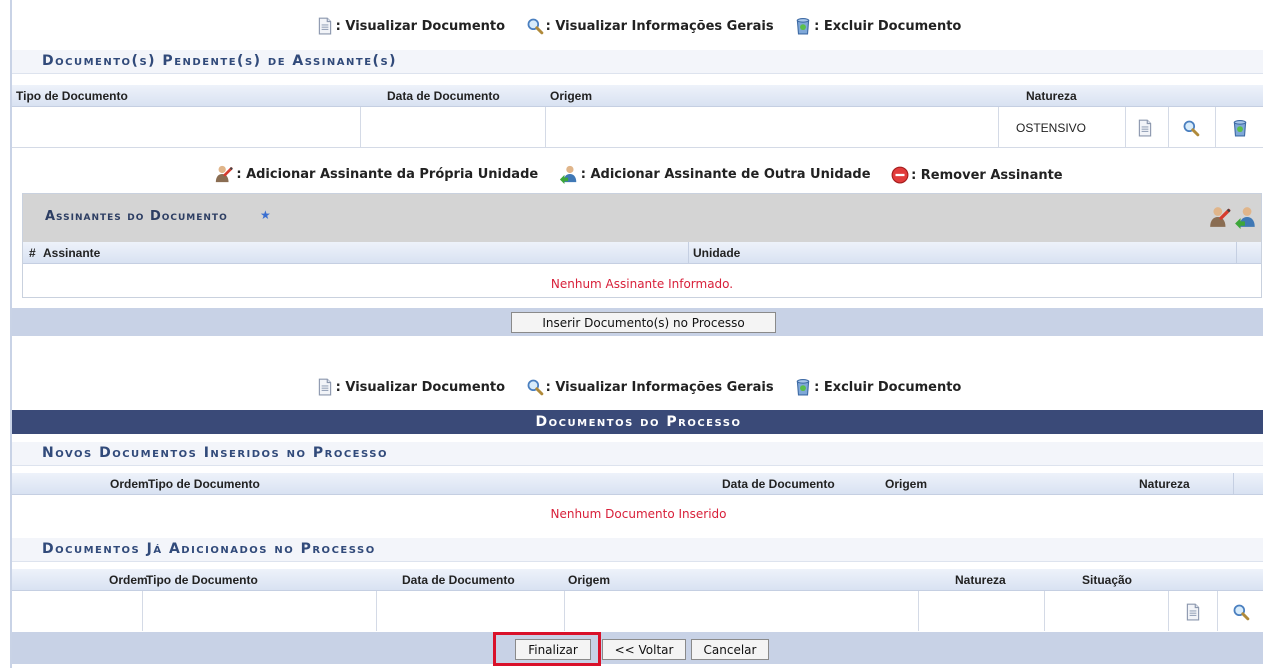 This screenshot has height=668, width=1263. Describe the element at coordinates (642, 284) in the screenshot. I see `signers-empty-message: Nenhum Assinante Informado.` at that location.